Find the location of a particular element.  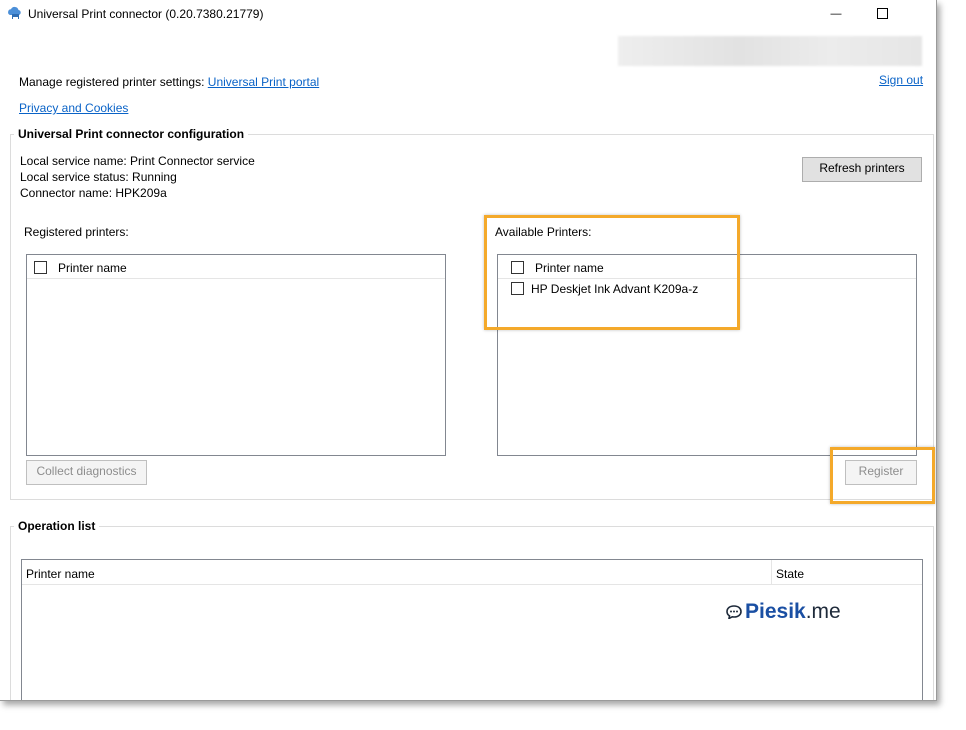

sign-out-link: Sign out is located at coordinates (901, 80).